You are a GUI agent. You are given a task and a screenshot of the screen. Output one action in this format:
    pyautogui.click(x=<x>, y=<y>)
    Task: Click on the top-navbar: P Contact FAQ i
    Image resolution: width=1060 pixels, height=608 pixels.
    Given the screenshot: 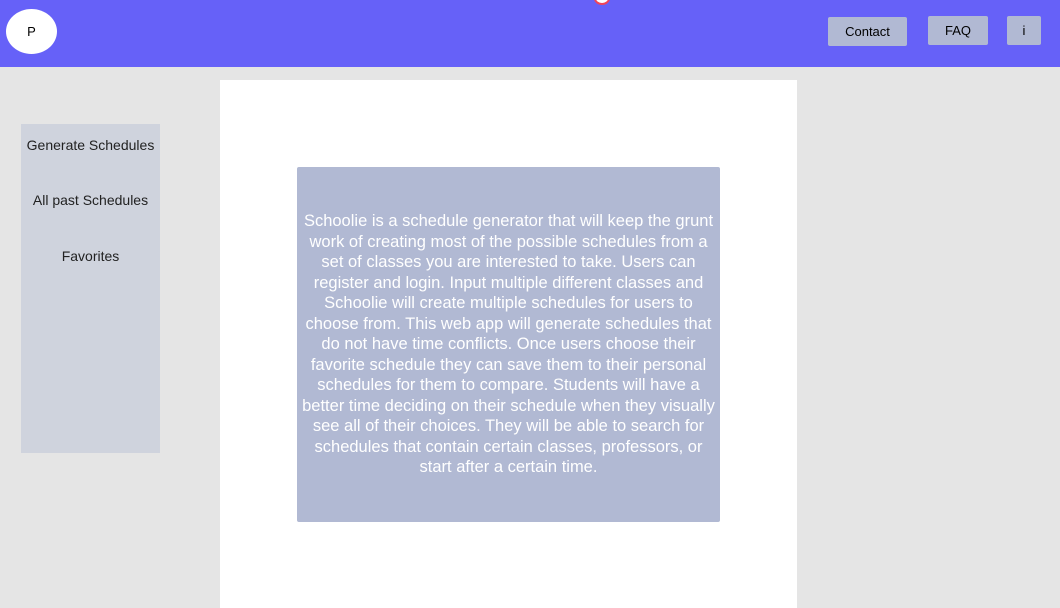 What is the action you would take?
    pyautogui.click(x=530, y=33)
    